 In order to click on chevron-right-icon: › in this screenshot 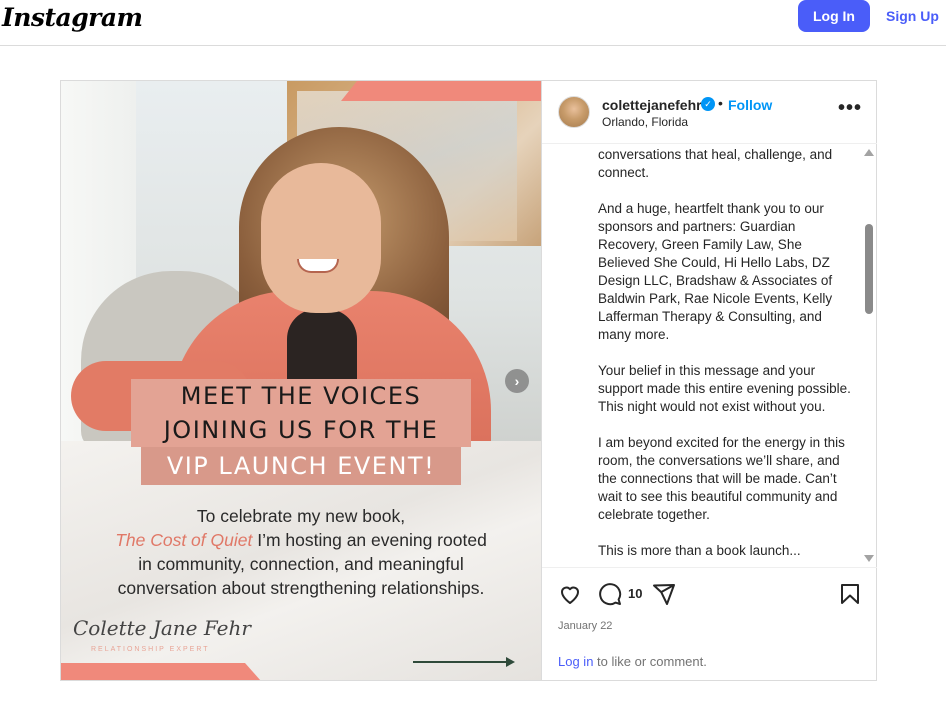, I will do `click(517, 381)`.